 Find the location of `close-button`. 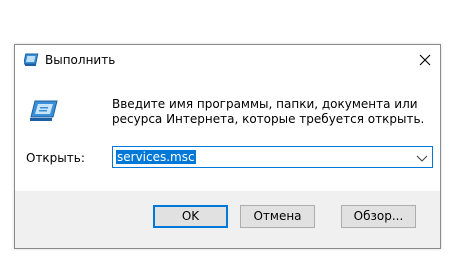

close-button is located at coordinates (425, 60).